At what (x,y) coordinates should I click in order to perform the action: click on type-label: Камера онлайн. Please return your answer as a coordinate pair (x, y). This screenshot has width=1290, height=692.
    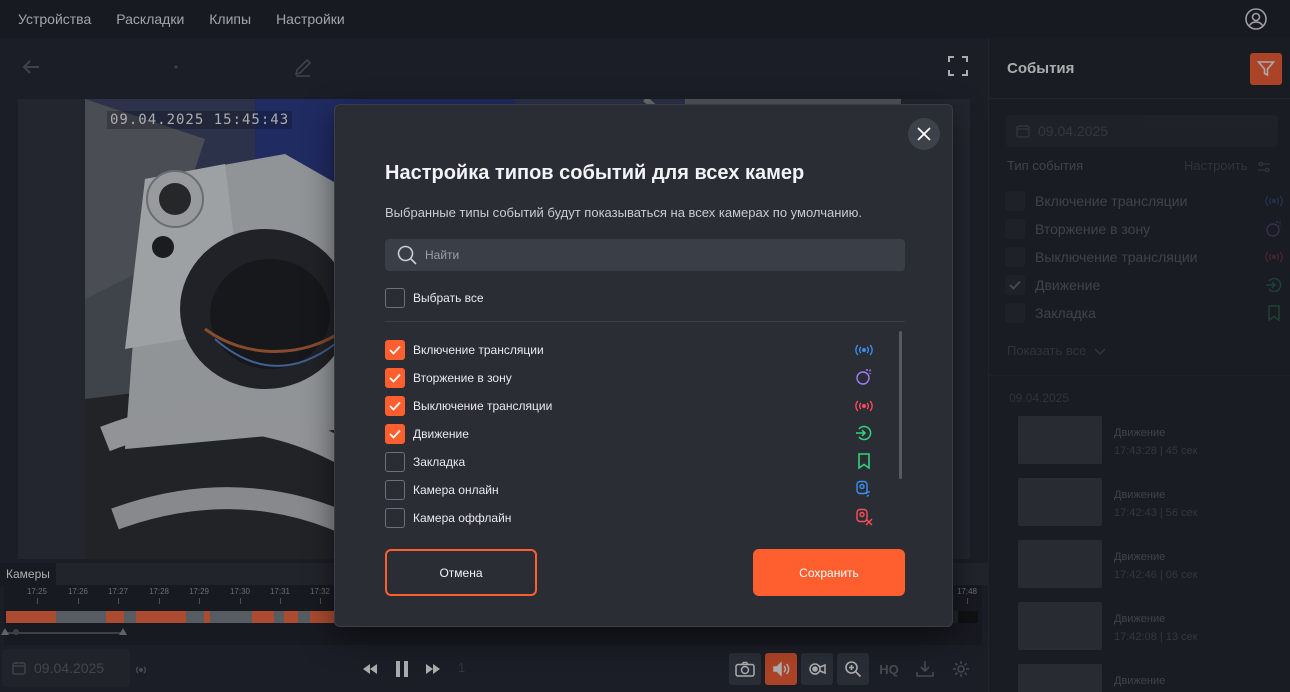
    Looking at the image, I should click on (456, 490).